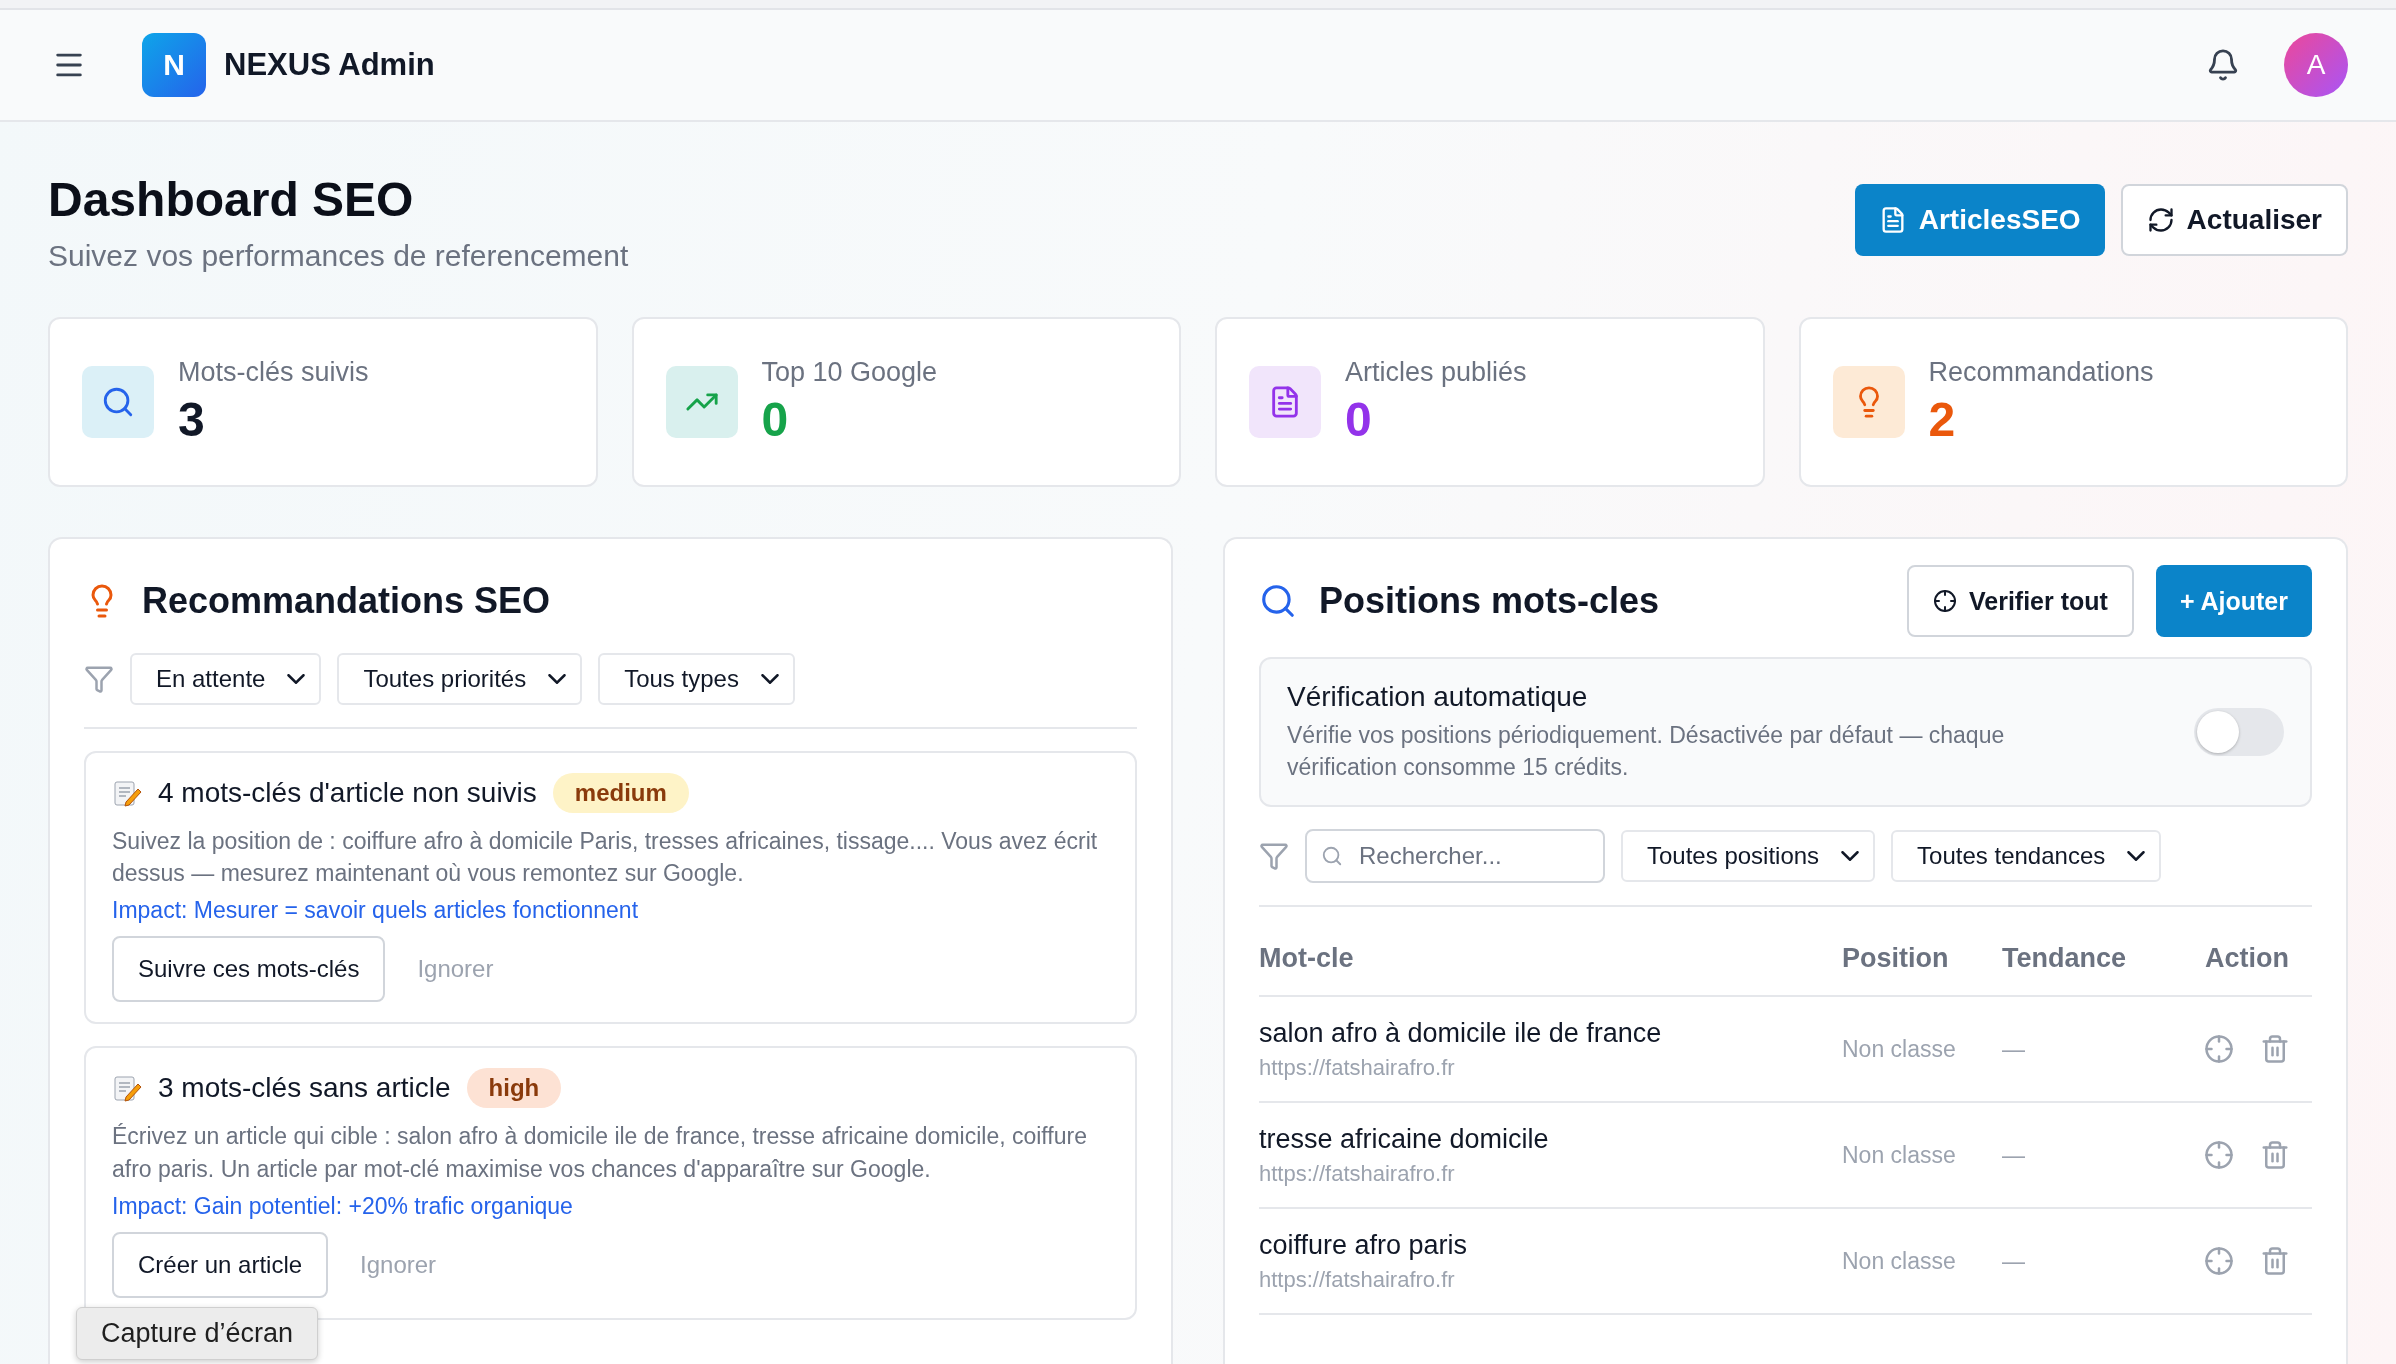  What do you see at coordinates (249, 969) in the screenshot?
I see `action-button: Suivre ces mots-clés` at bounding box center [249, 969].